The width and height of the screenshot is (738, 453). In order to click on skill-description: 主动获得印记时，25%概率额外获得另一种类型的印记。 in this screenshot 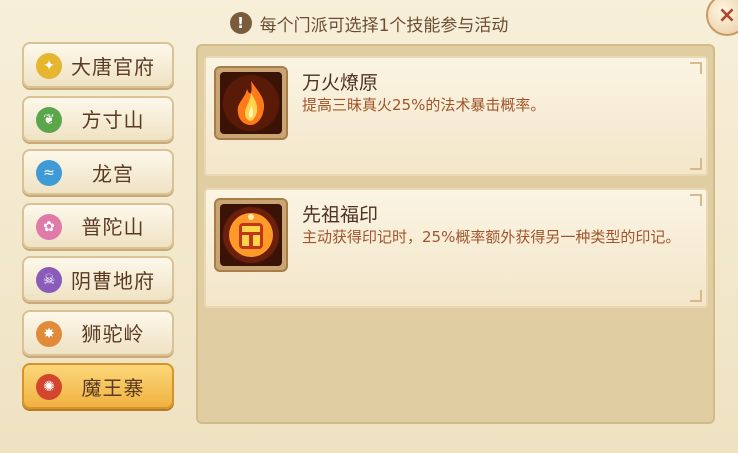, I will do `click(491, 237)`.